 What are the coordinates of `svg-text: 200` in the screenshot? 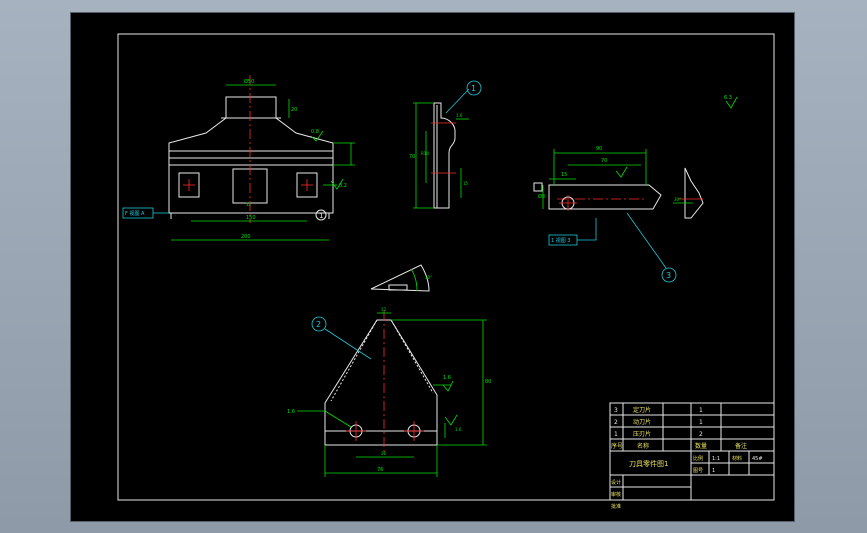 It's located at (246, 237).